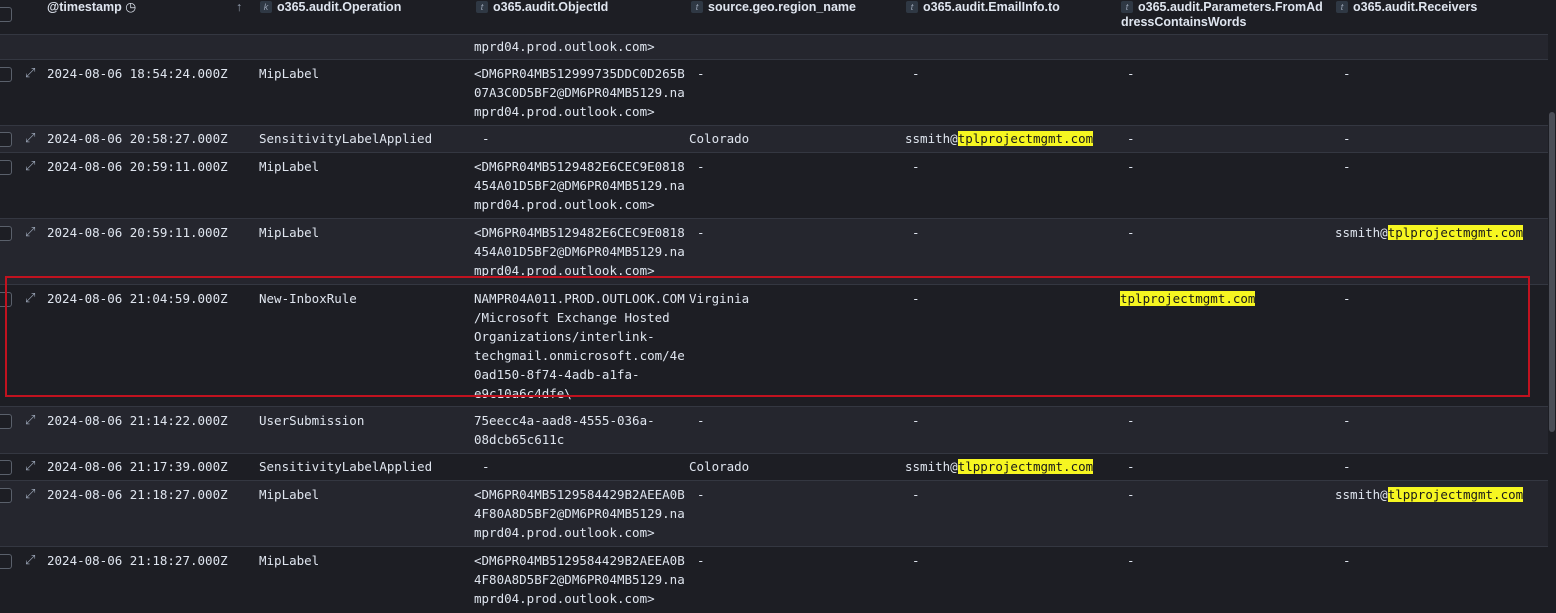  I want to click on cell-operation: SensitivityLabelApplied, so click(346, 138).